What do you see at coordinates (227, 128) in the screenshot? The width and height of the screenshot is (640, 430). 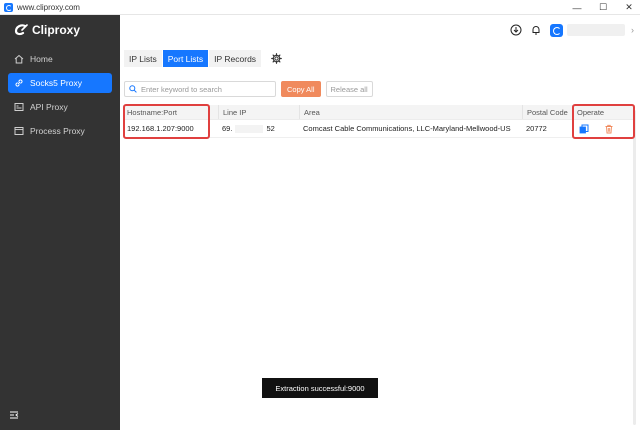 I see `line-ip-prefix: 69.` at bounding box center [227, 128].